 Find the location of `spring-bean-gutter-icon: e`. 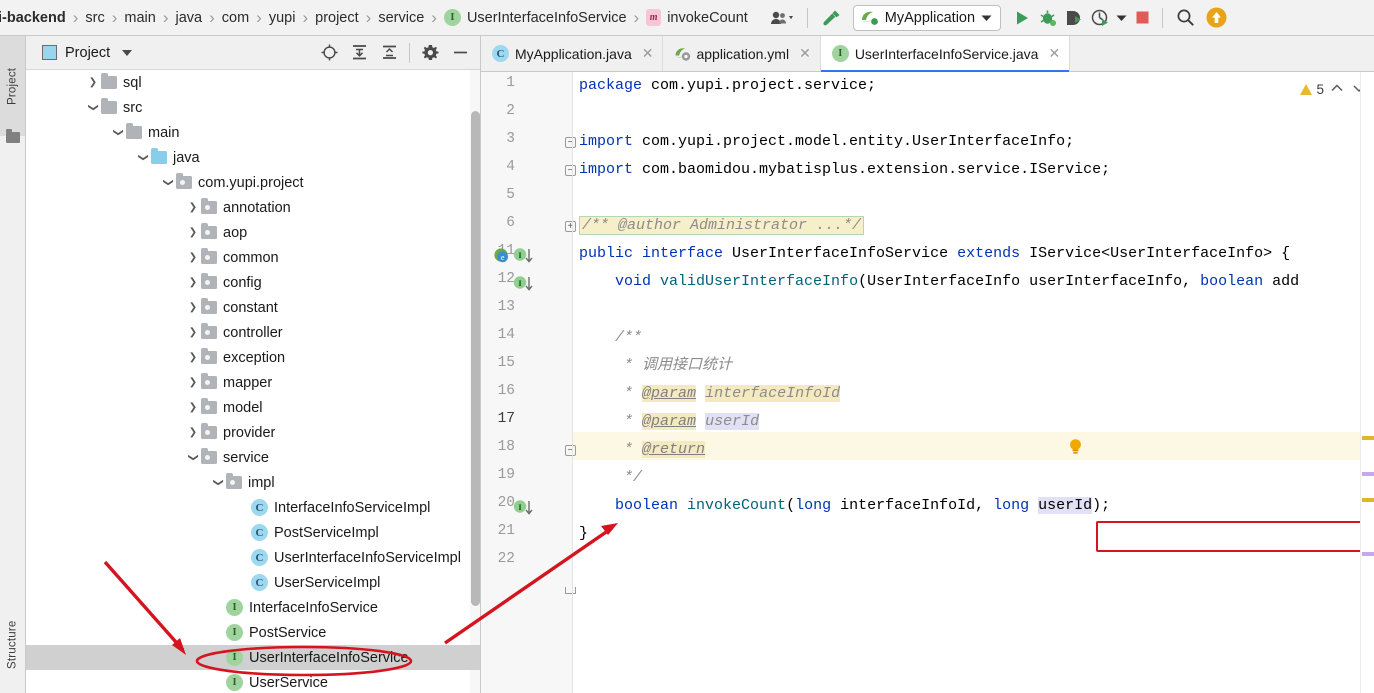

spring-bean-gutter-icon: e is located at coordinates (502, 257).